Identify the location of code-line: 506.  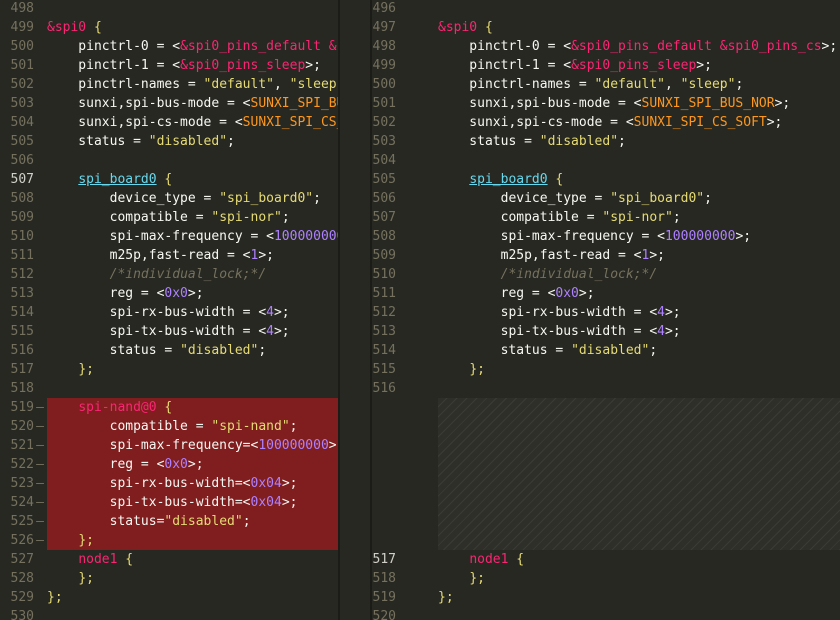
(169, 160).